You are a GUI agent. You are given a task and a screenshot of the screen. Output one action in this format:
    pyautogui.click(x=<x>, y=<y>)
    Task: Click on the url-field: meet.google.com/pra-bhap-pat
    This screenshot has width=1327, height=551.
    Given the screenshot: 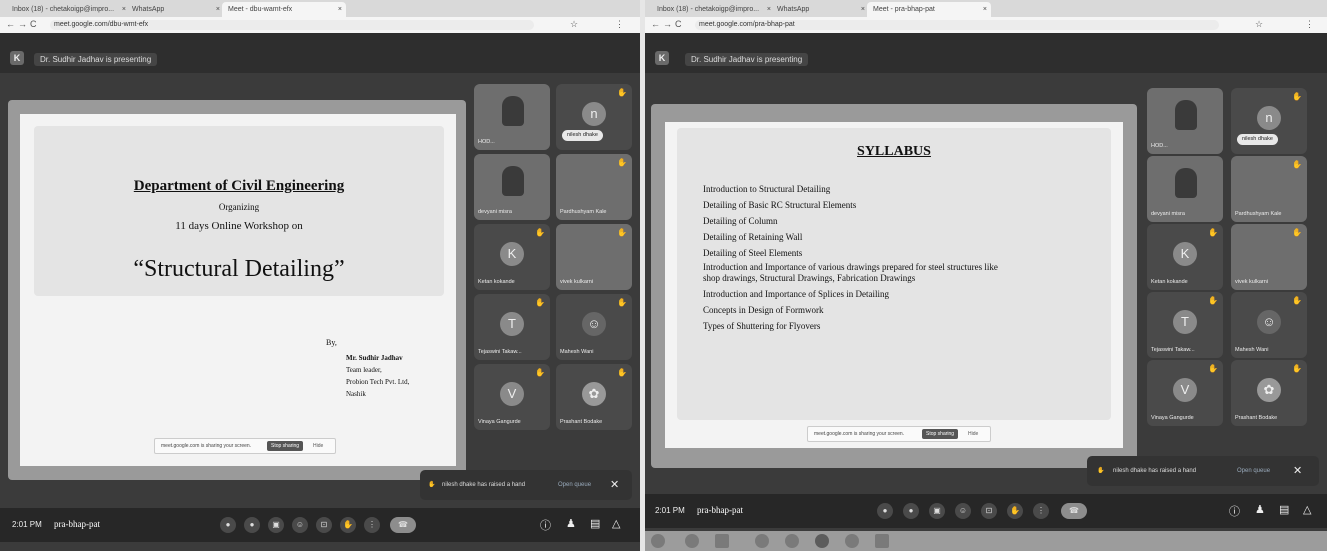 What is the action you would take?
    pyautogui.click(x=957, y=25)
    